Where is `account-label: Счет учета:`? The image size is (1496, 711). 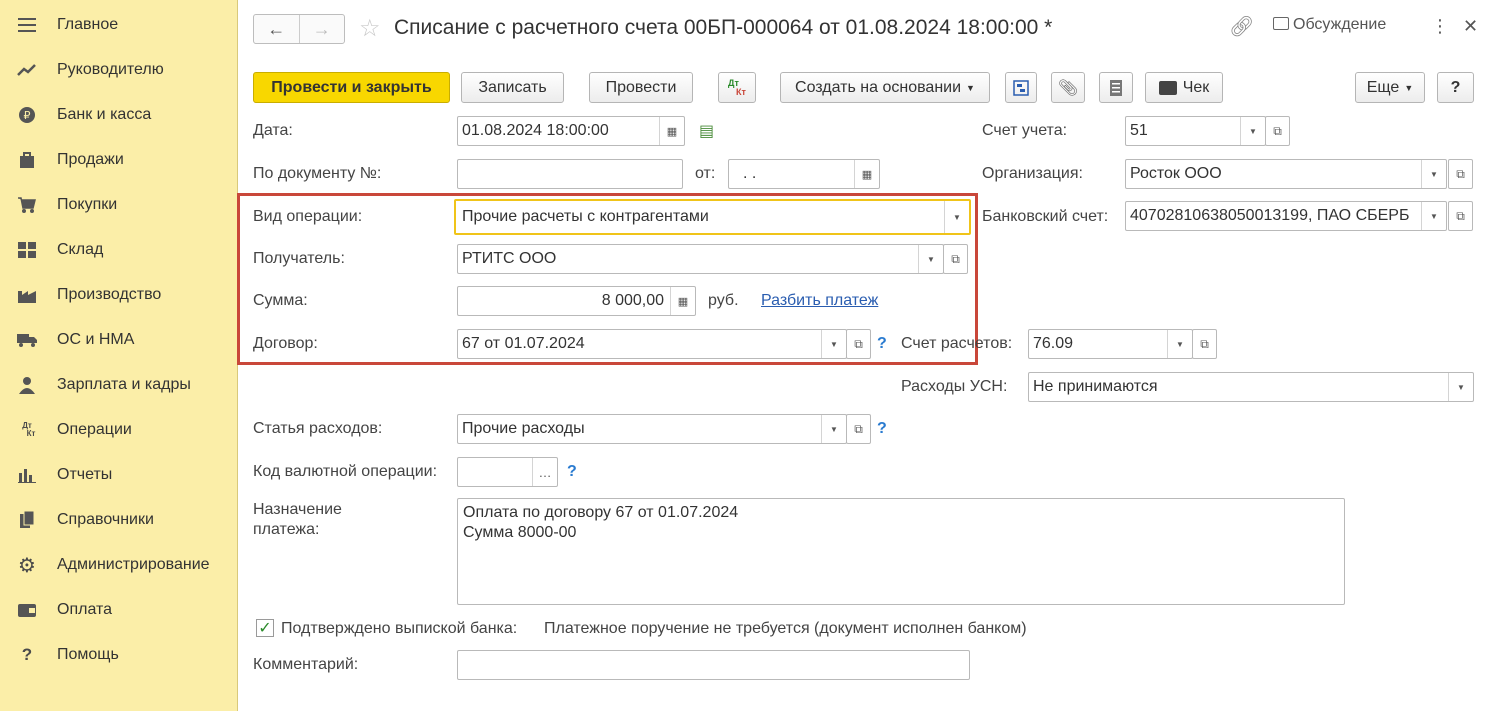
account-label: Счет учета: is located at coordinates (1025, 130).